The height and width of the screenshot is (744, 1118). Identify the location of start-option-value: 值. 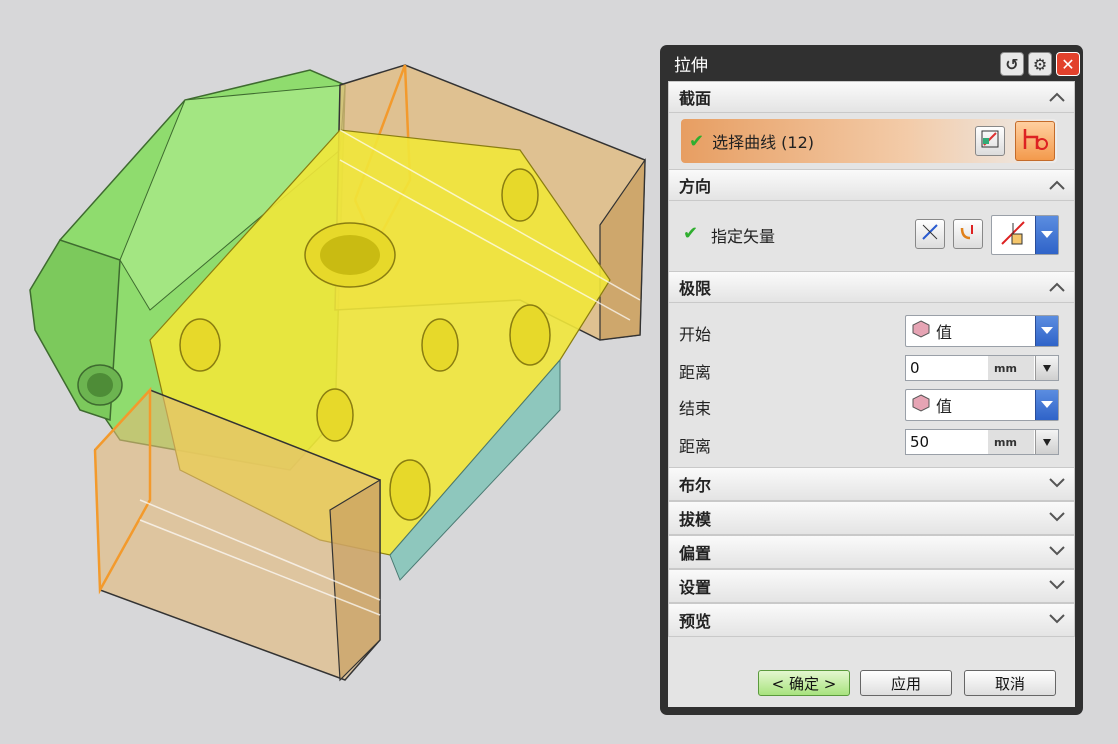
(944, 332).